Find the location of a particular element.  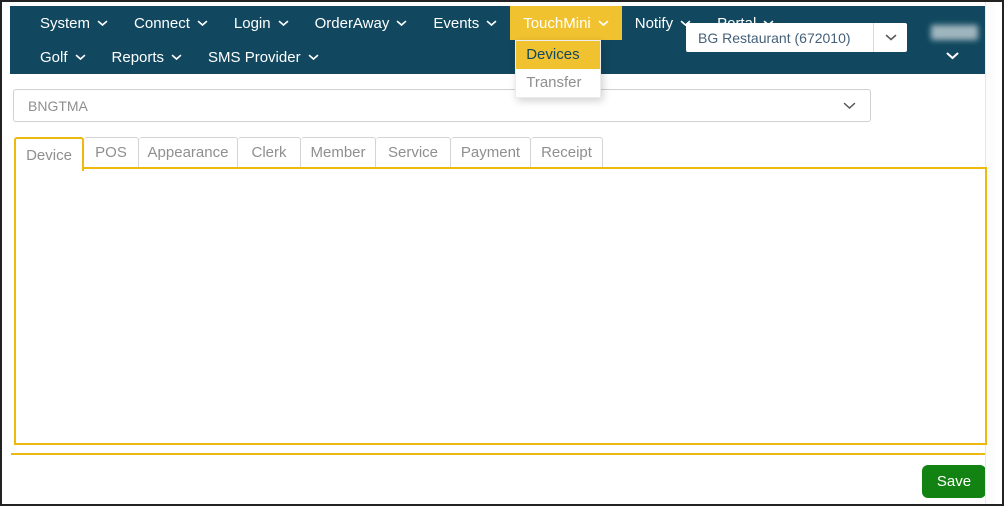

nav-system: System is located at coordinates (74, 23).